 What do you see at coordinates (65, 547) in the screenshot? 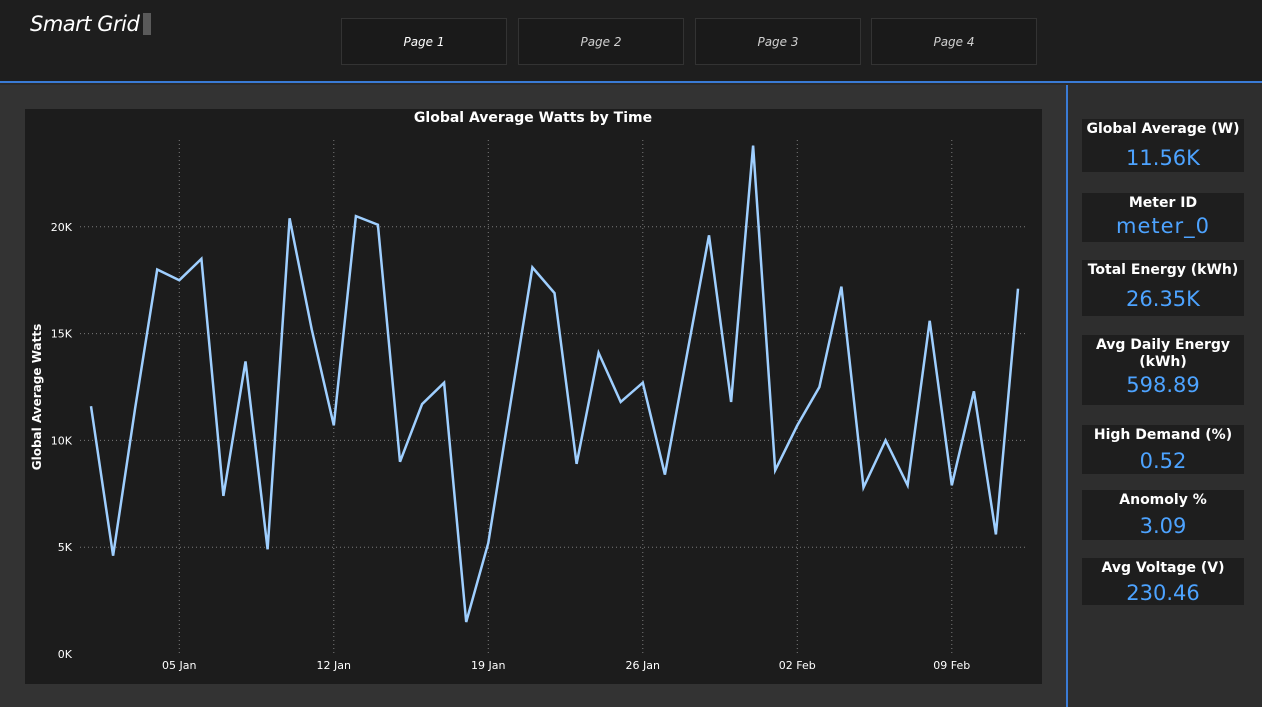
I see `y-tick-label: 5K` at bounding box center [65, 547].